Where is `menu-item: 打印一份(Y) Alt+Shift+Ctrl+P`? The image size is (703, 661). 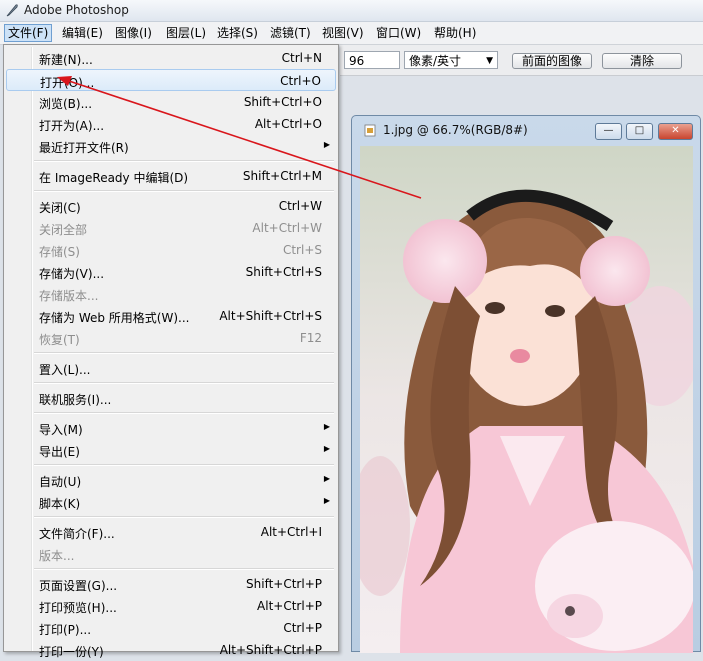 menu-item: 打印一份(Y) Alt+Shift+Ctrl+P is located at coordinates (171, 650).